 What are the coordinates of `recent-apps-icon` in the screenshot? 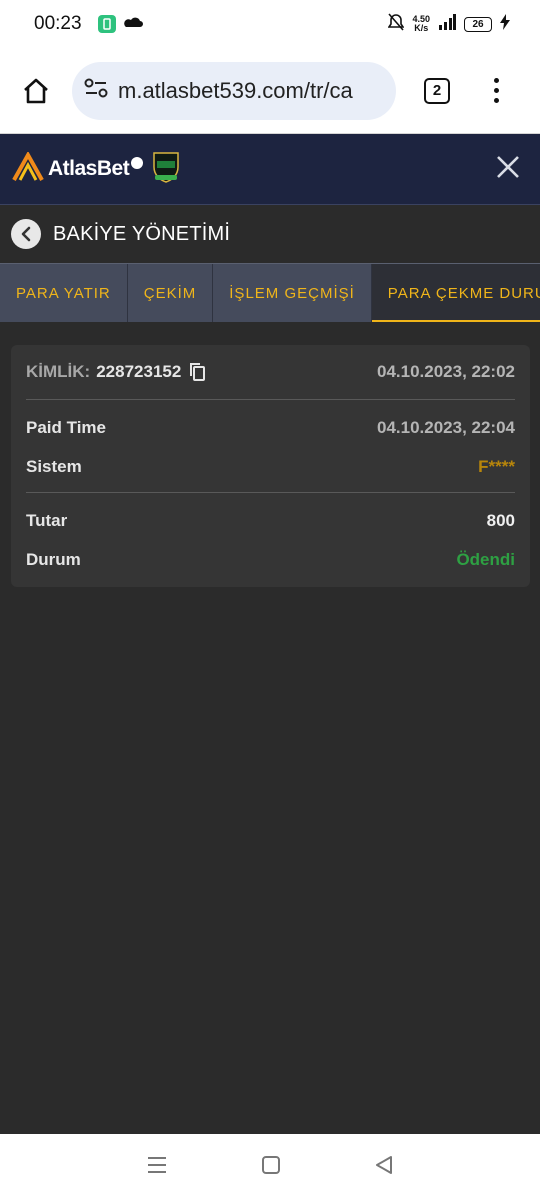 It's located at (157, 1167).